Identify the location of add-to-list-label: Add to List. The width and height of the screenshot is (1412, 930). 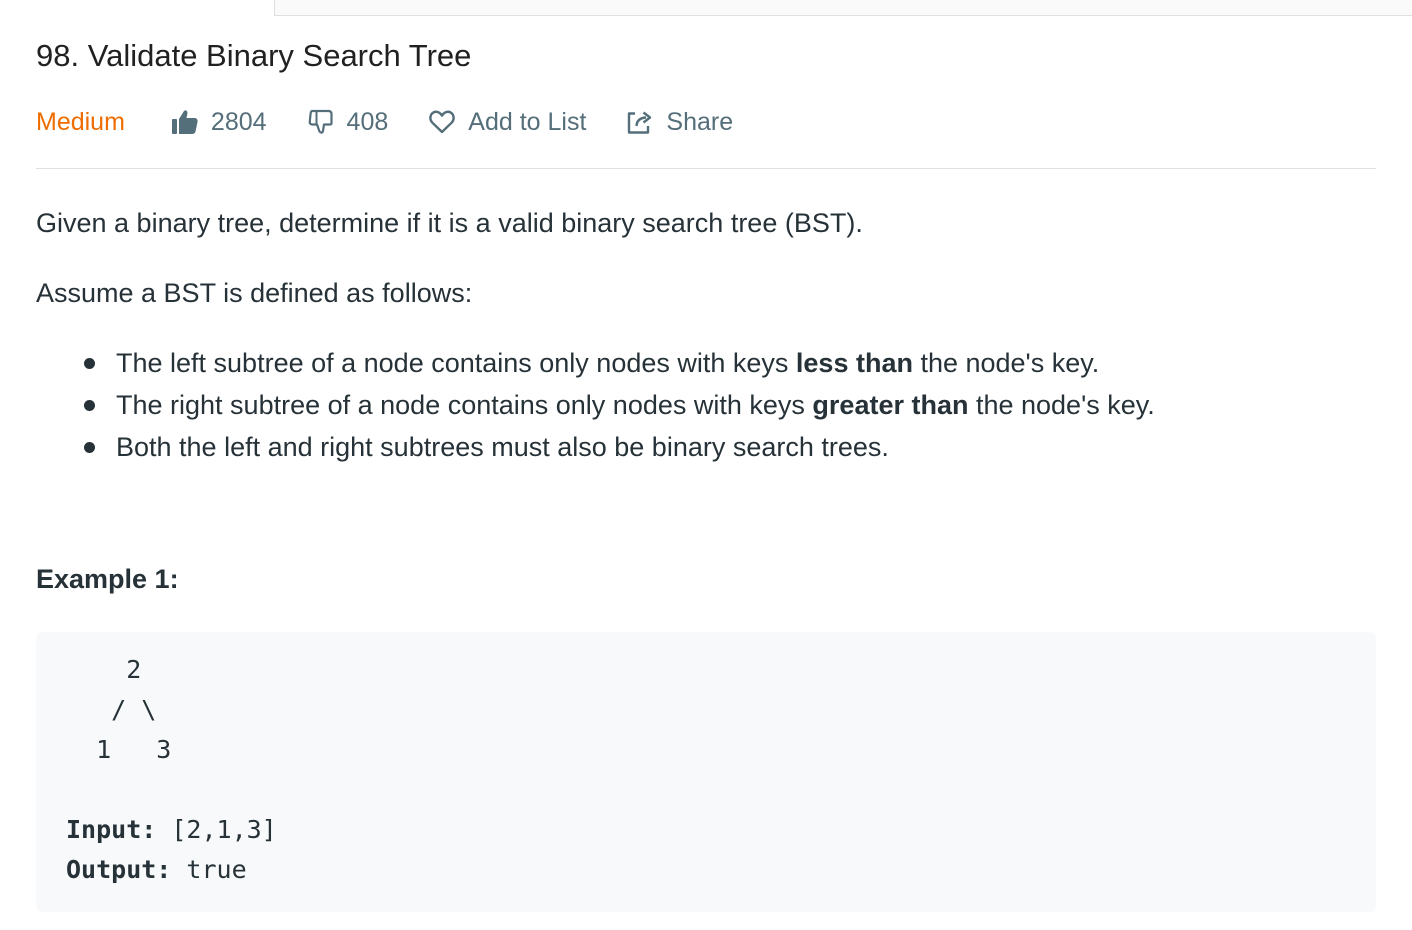
(527, 121).